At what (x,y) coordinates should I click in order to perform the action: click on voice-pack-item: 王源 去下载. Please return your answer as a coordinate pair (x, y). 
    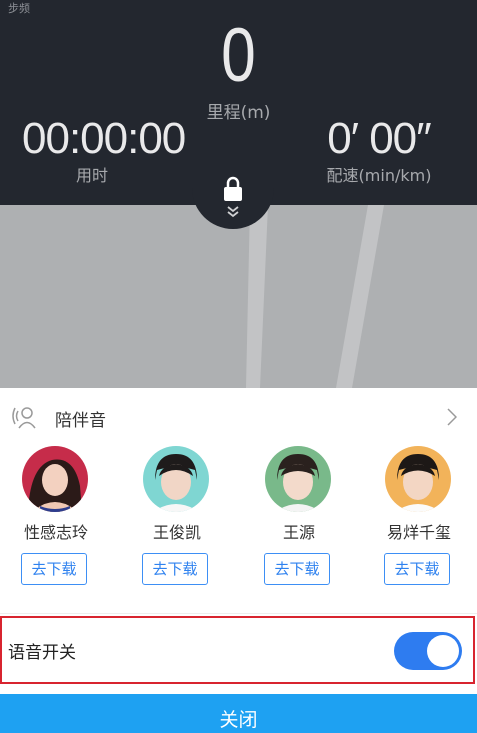
    Looking at the image, I should click on (299, 521).